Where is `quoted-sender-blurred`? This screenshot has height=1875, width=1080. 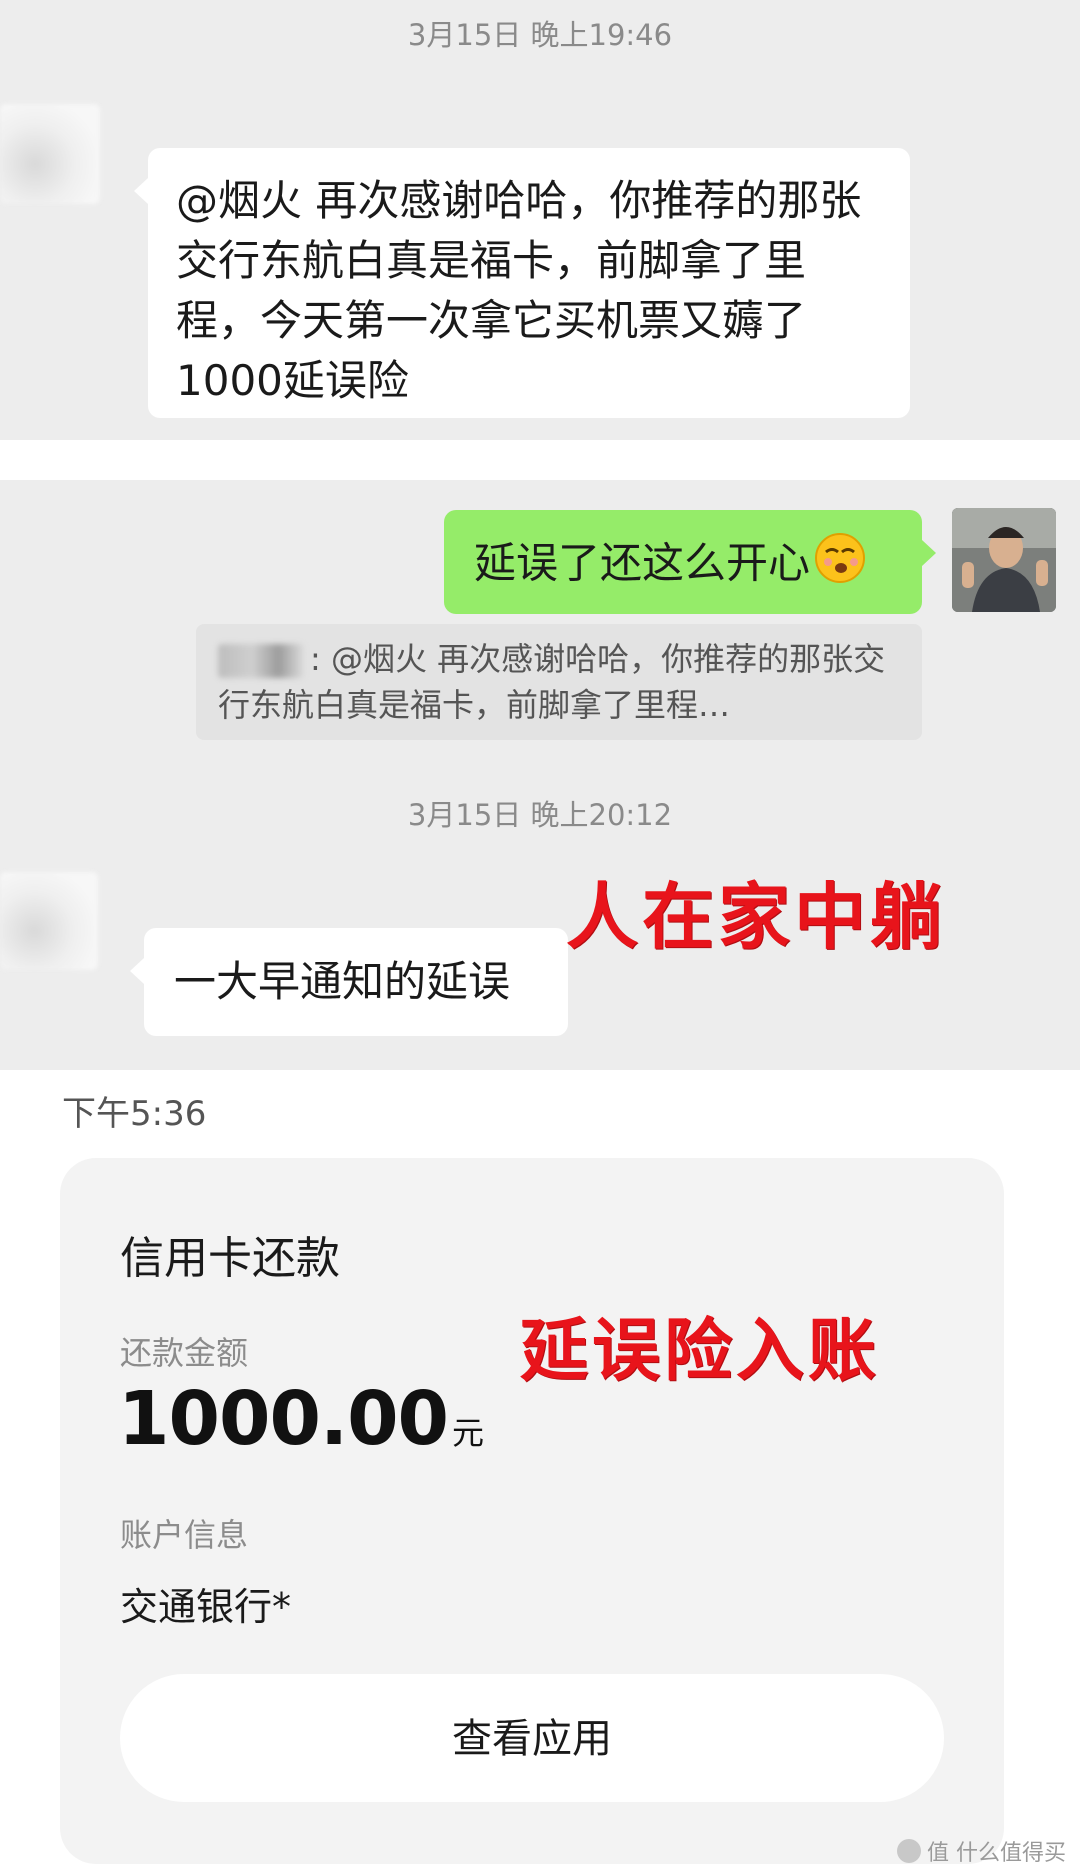
quoted-sender-blurred is located at coordinates (261, 661).